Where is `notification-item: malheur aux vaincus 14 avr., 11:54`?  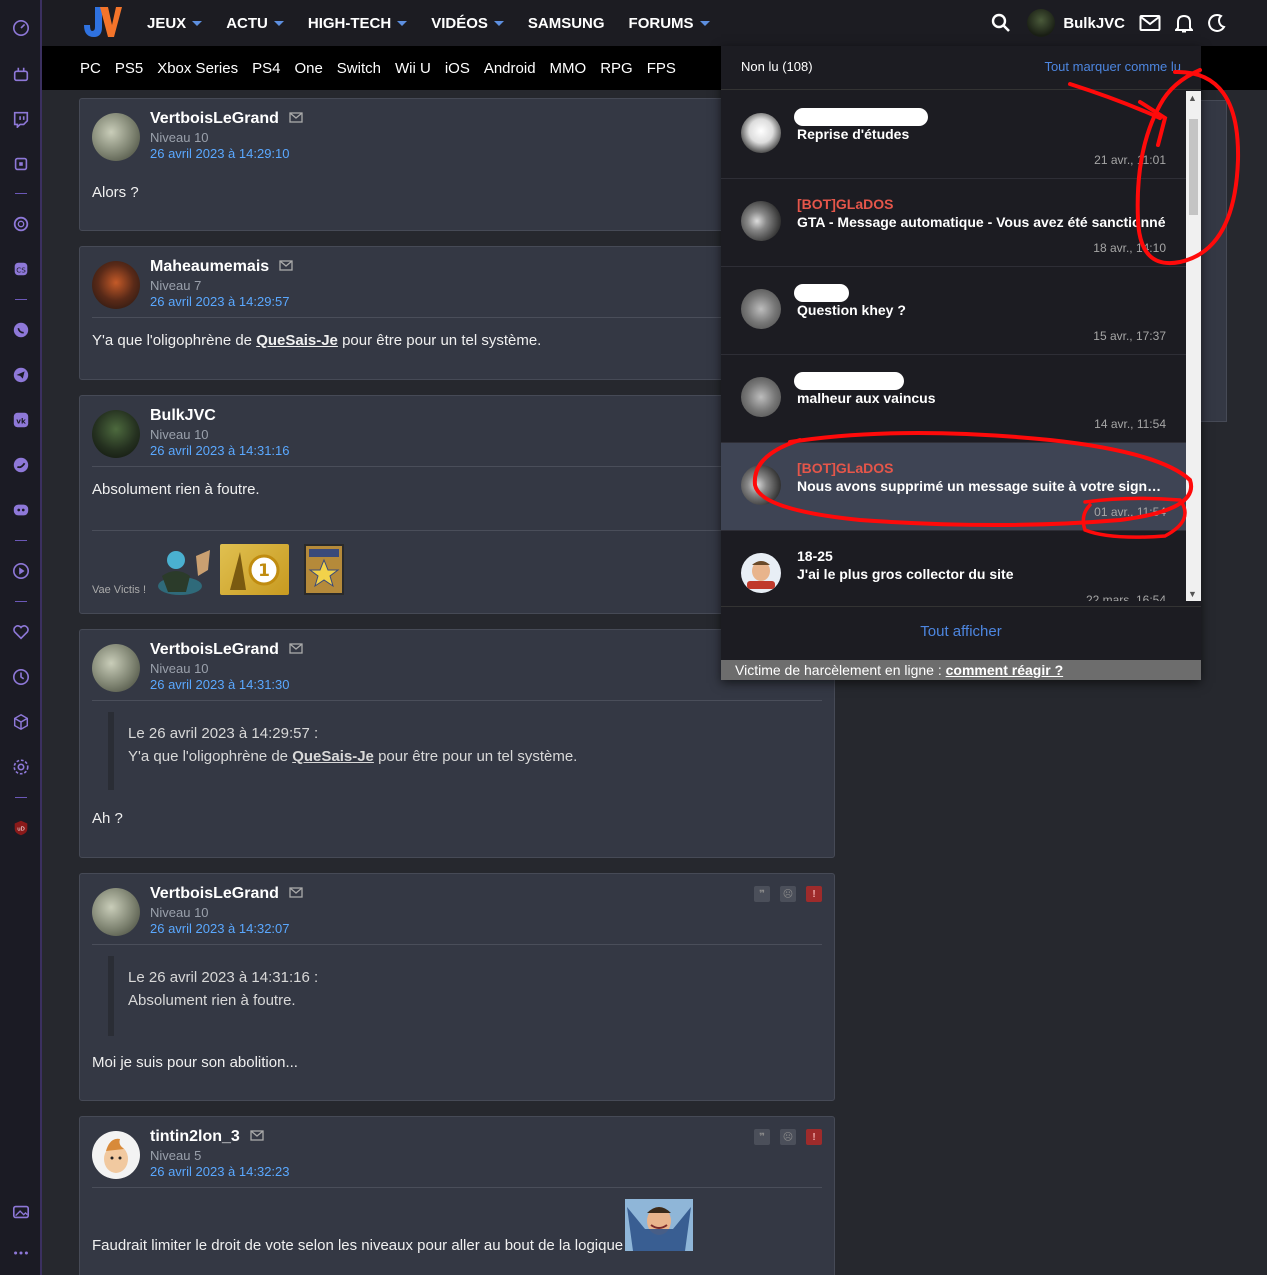
notification-item: malheur aux vaincus 14 avr., 11:54 is located at coordinates (953, 399).